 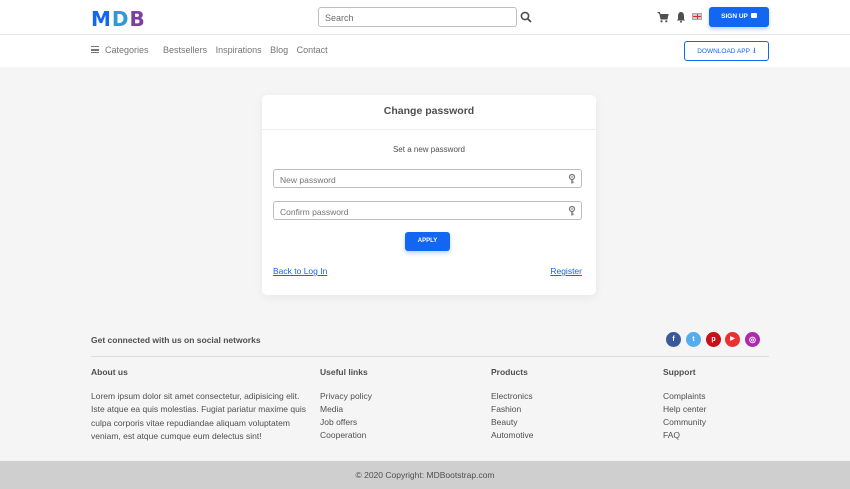 I want to click on confirm-password-field, so click(x=427, y=211).